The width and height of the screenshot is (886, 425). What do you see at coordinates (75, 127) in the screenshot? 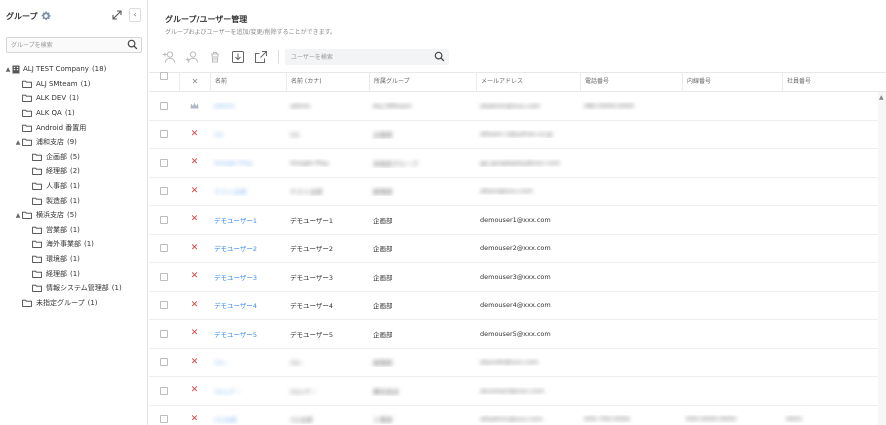
I see `tree-item: Android 番置用` at bounding box center [75, 127].